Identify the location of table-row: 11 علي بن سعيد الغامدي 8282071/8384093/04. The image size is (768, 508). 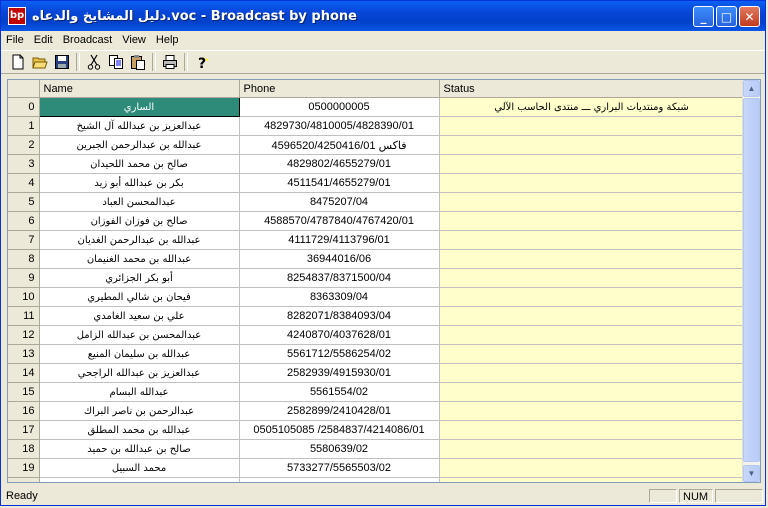
(376, 316).